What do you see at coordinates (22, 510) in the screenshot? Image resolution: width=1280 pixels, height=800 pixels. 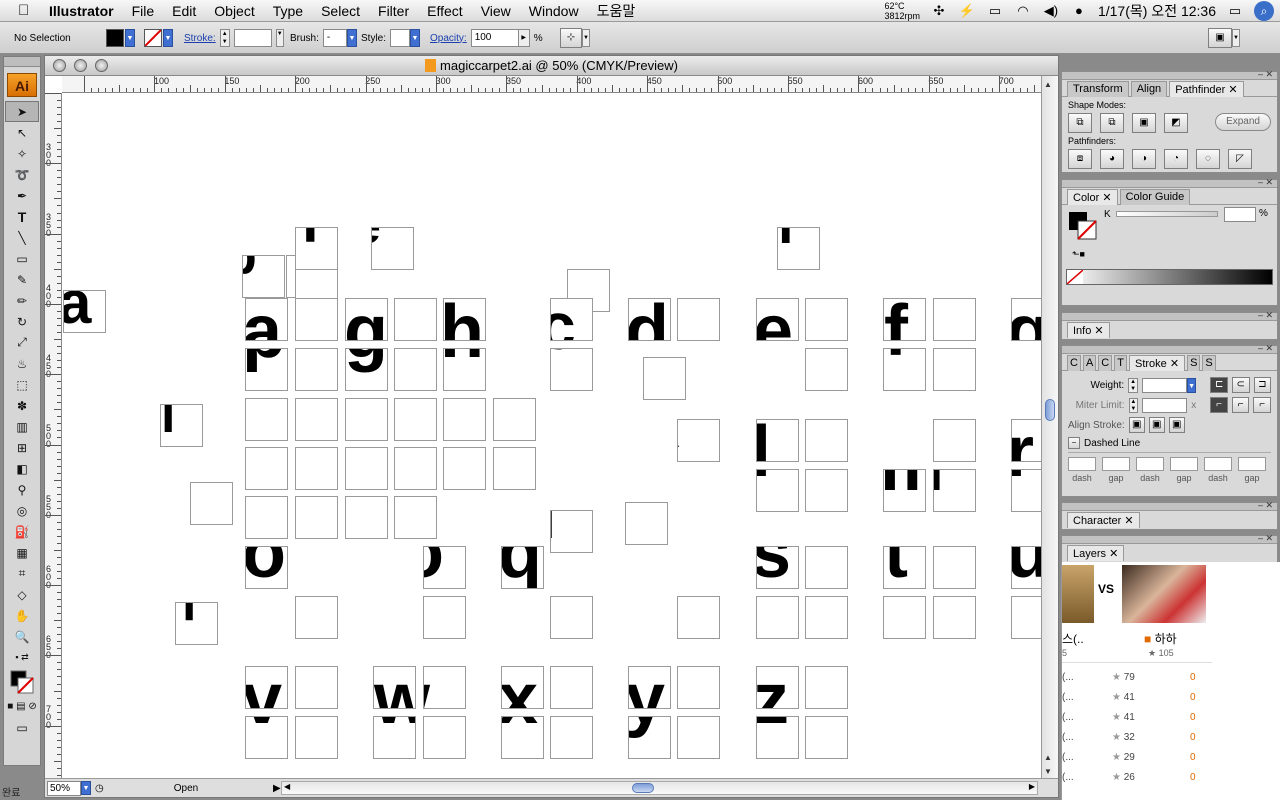 I see `blend-tool-icon: ◎` at bounding box center [22, 510].